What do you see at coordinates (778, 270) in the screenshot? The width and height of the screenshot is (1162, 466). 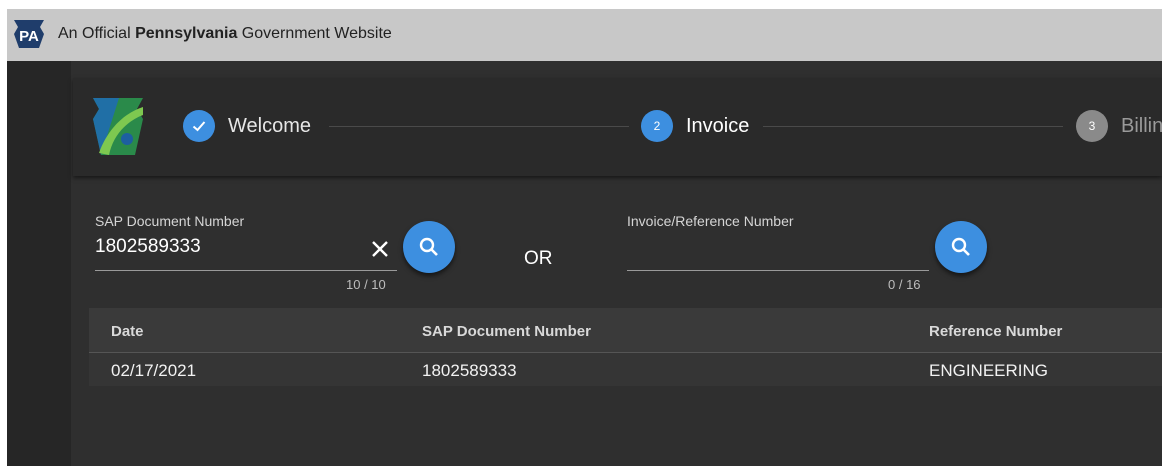 I see `reference-input-underline` at bounding box center [778, 270].